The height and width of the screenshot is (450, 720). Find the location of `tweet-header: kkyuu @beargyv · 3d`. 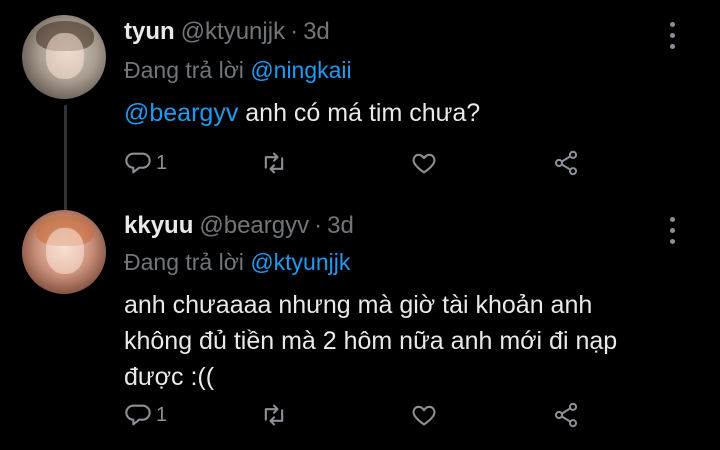

tweet-header: kkyuu @beargyv · 3d is located at coordinates (239, 226).